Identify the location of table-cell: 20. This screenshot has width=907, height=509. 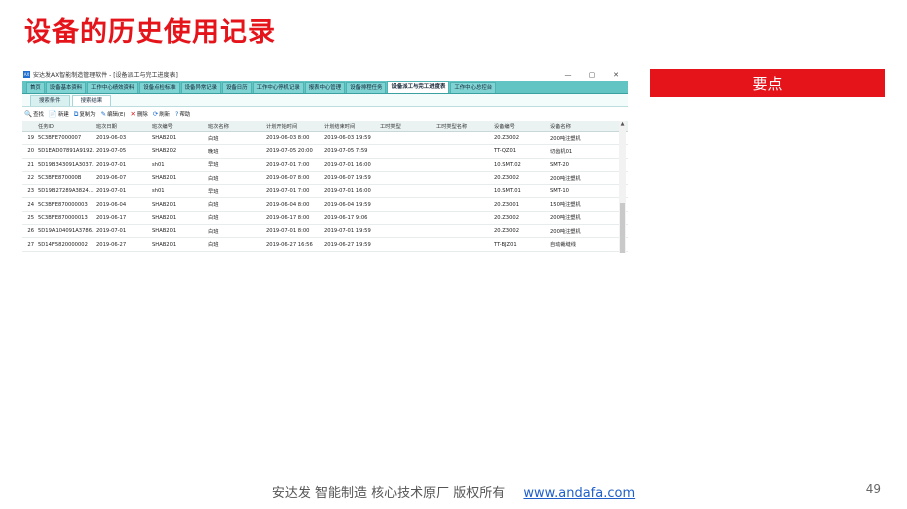
(30, 151).